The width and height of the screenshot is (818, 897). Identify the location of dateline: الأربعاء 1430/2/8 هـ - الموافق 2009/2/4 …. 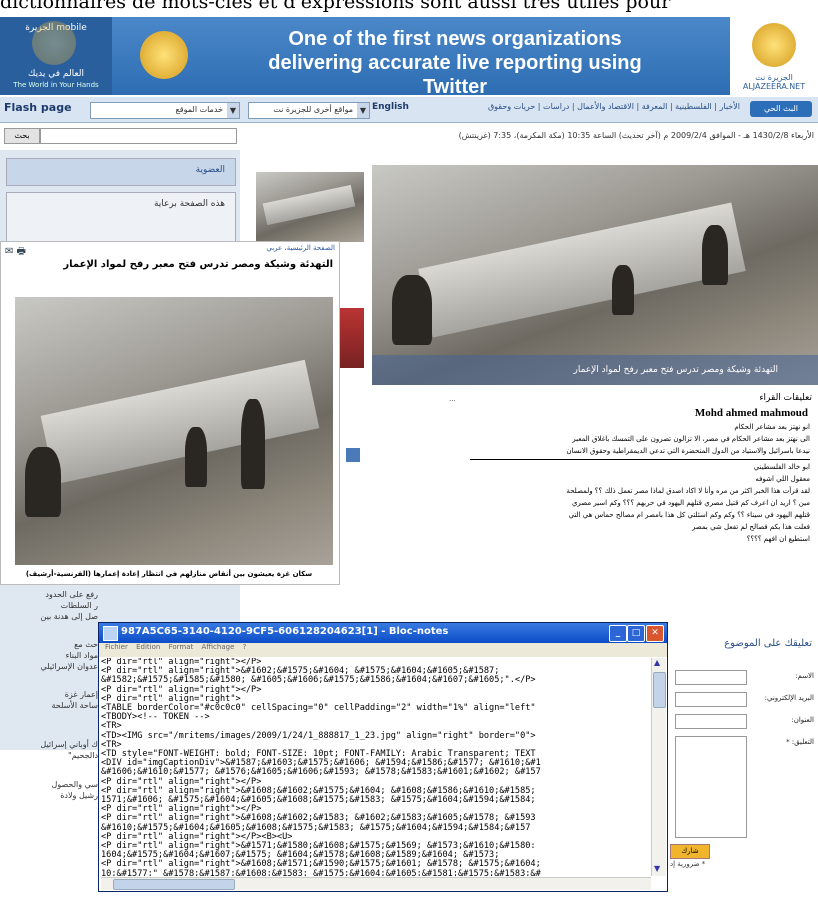
(636, 135).